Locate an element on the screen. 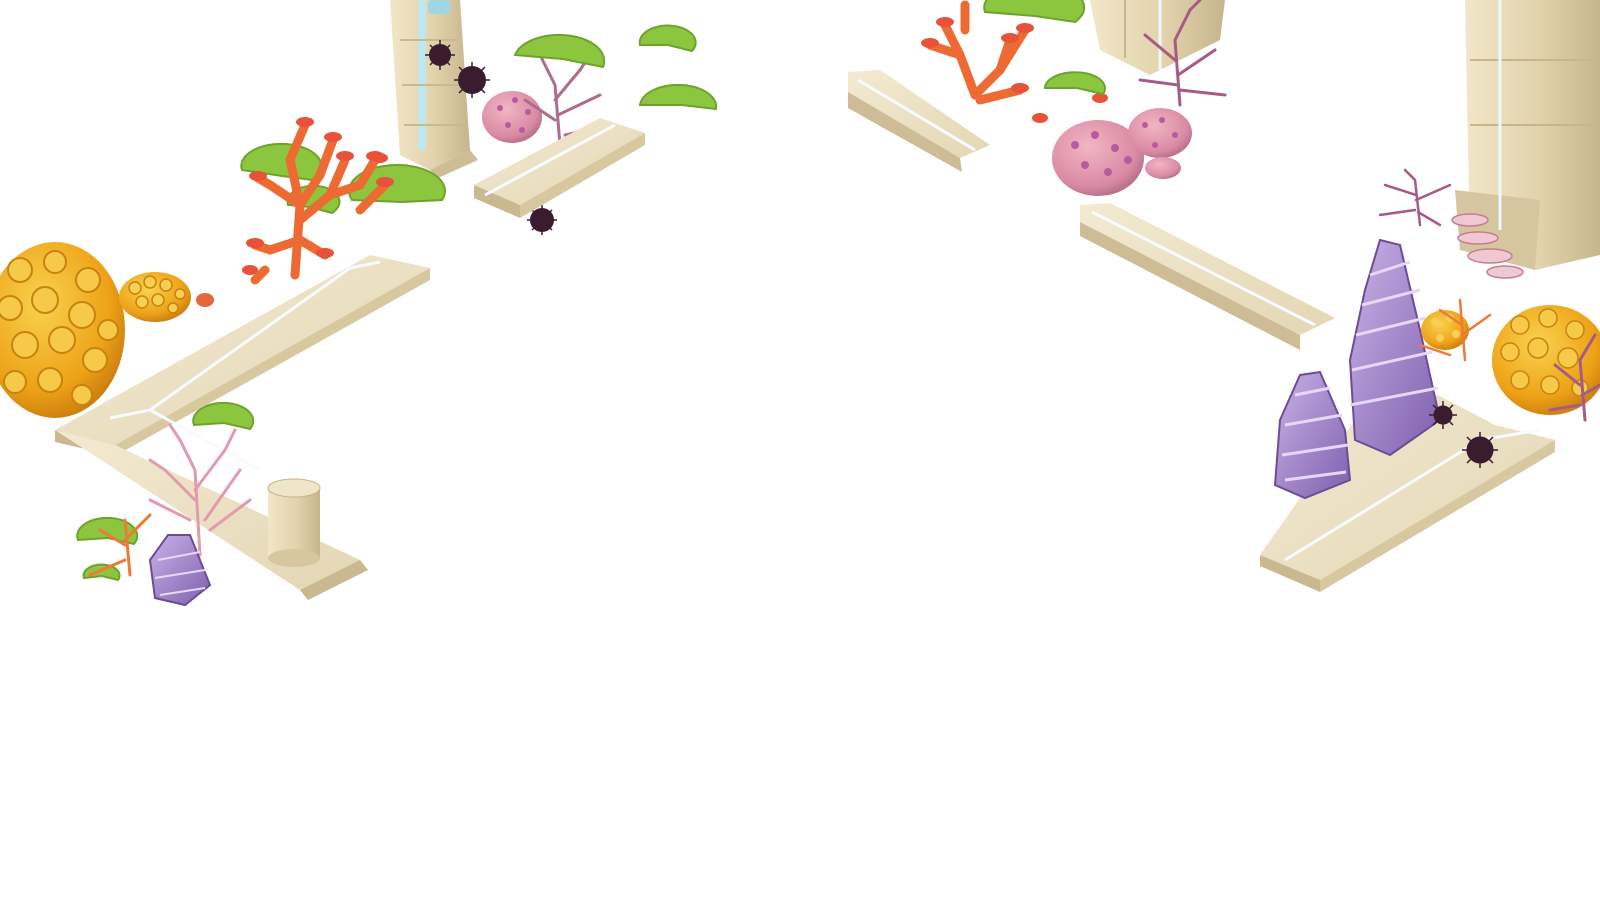 This screenshot has width=1600, height=905. stone-pillar-right is located at coordinates (1527, 135).